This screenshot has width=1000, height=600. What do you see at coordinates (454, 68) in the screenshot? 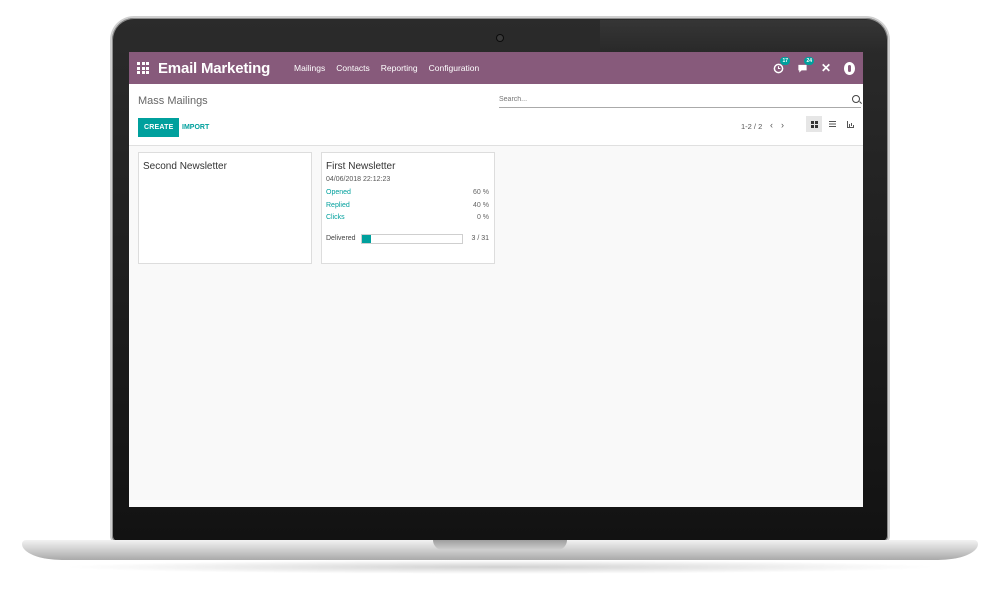
I see `menu-item-configuration: Configuration` at bounding box center [454, 68].